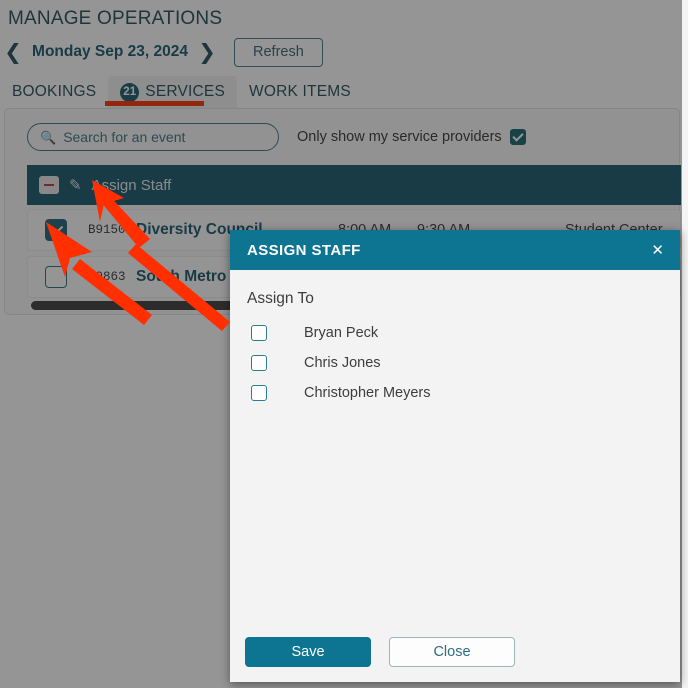 Image resolution: width=688 pixels, height=688 pixels. I want to click on staff-option-christopher-meyers: Christopher Meyers, so click(463, 393).